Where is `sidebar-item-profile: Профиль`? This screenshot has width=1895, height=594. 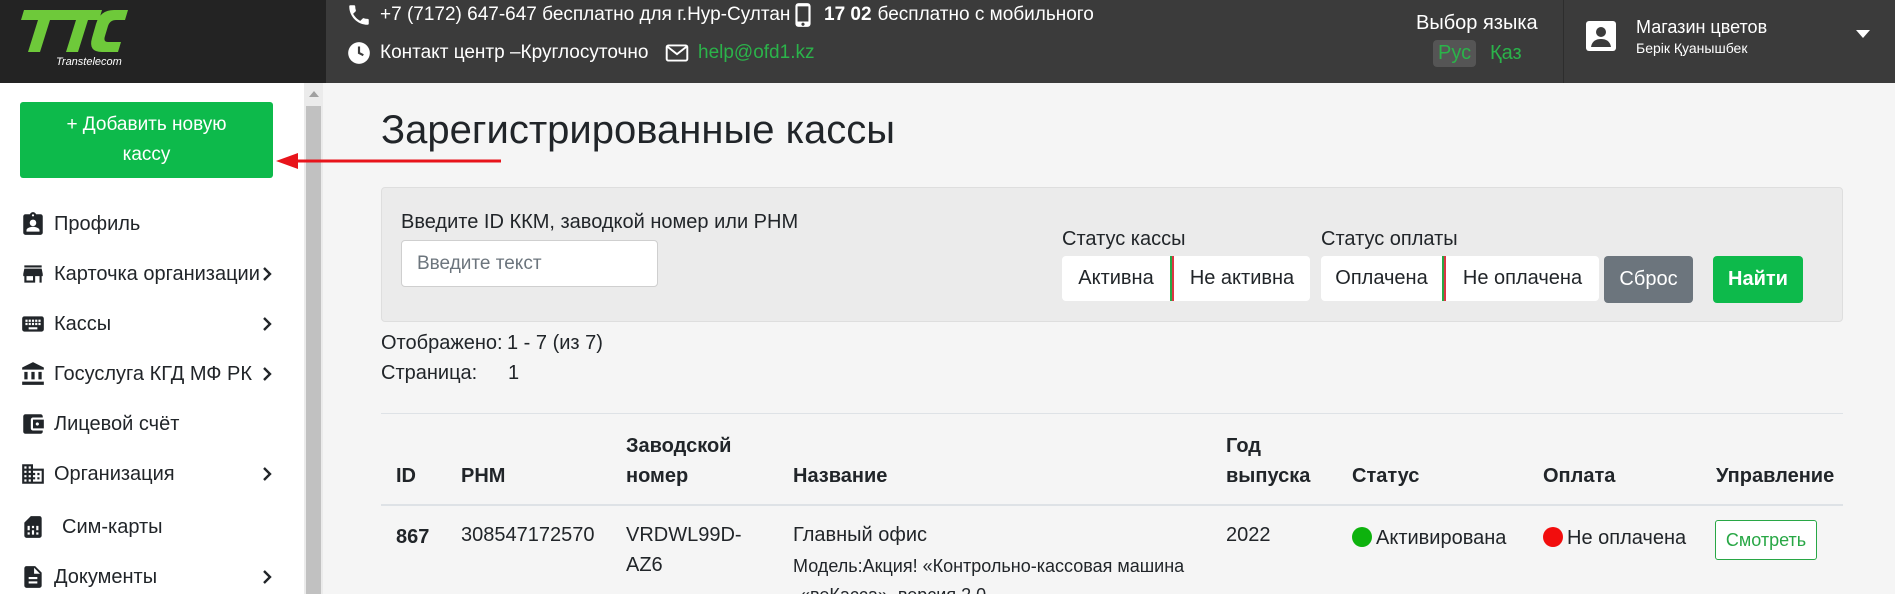
sidebar-item-profile: Профиль is located at coordinates (151, 224).